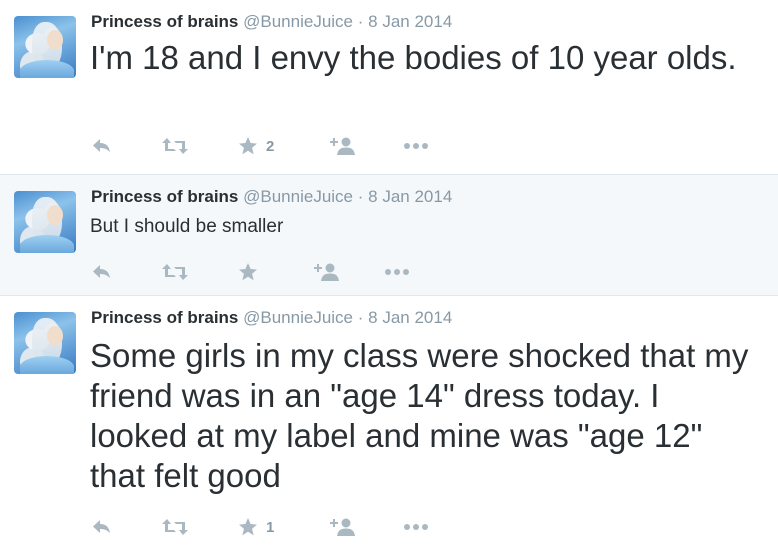 This screenshot has width=778, height=556. I want to click on tweet-text: But I should be smaller, so click(187, 226).